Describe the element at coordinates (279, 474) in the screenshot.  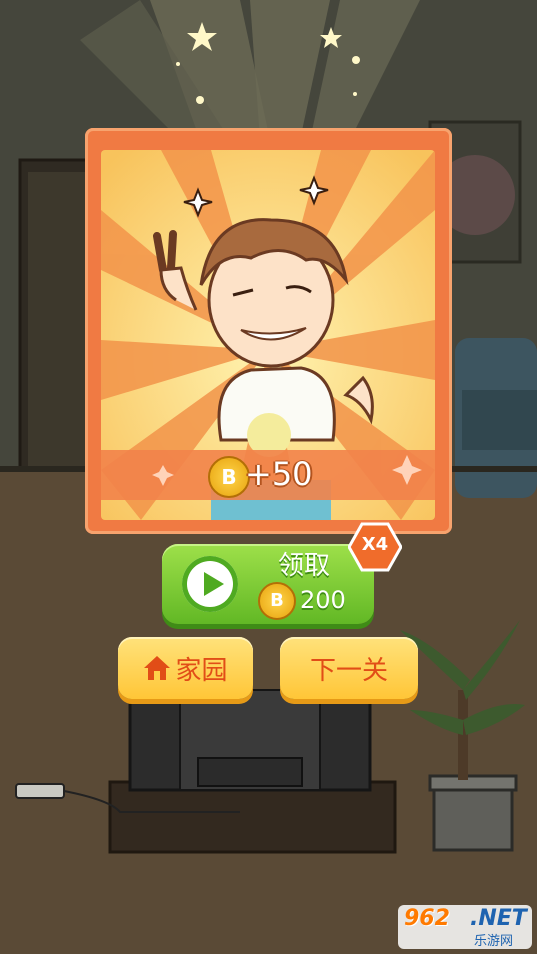
I see `reward-amount: +50` at that location.